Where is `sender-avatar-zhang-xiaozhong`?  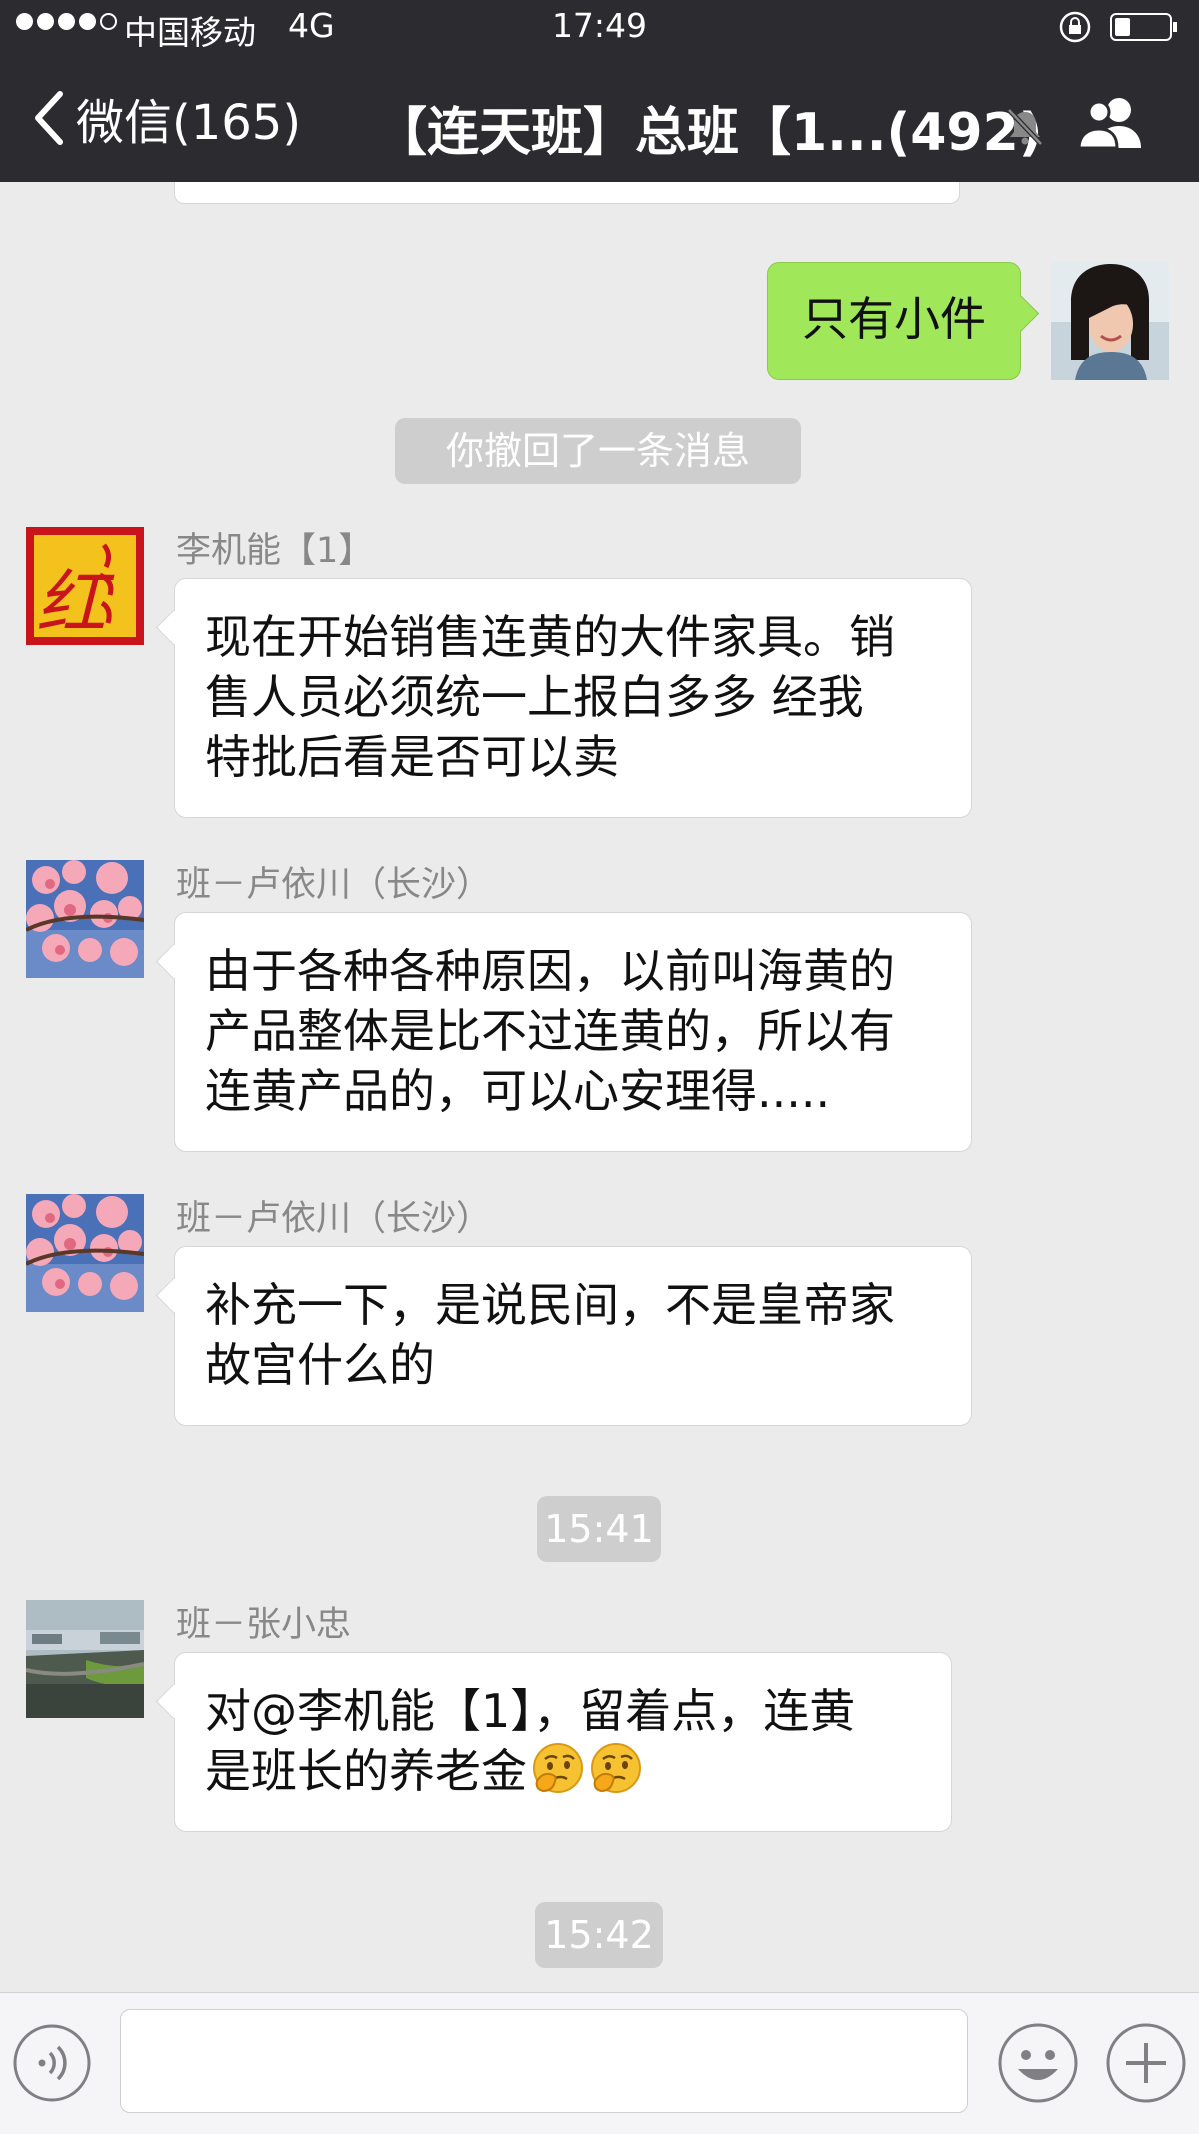 sender-avatar-zhang-xiaozhong is located at coordinates (85, 1659).